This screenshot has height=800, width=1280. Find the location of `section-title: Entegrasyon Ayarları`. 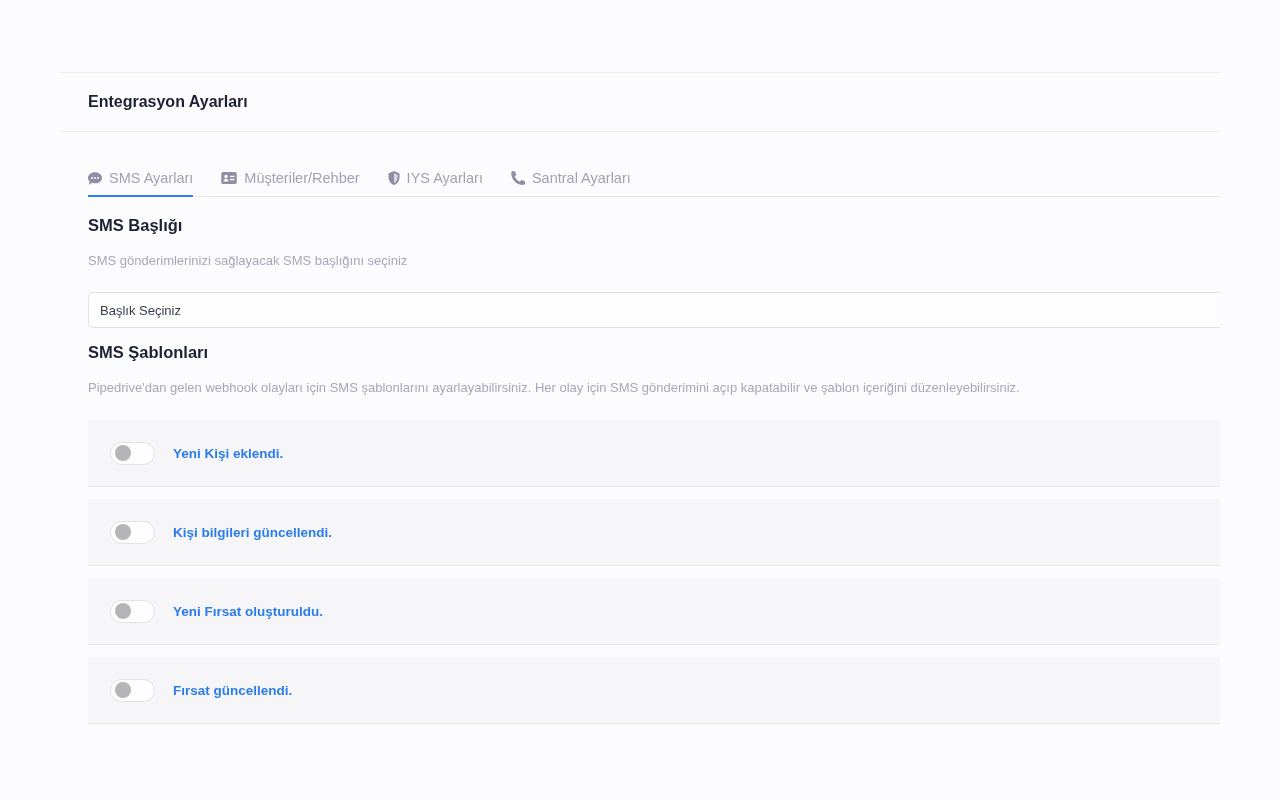

section-title: Entegrasyon Ayarları is located at coordinates (168, 102).